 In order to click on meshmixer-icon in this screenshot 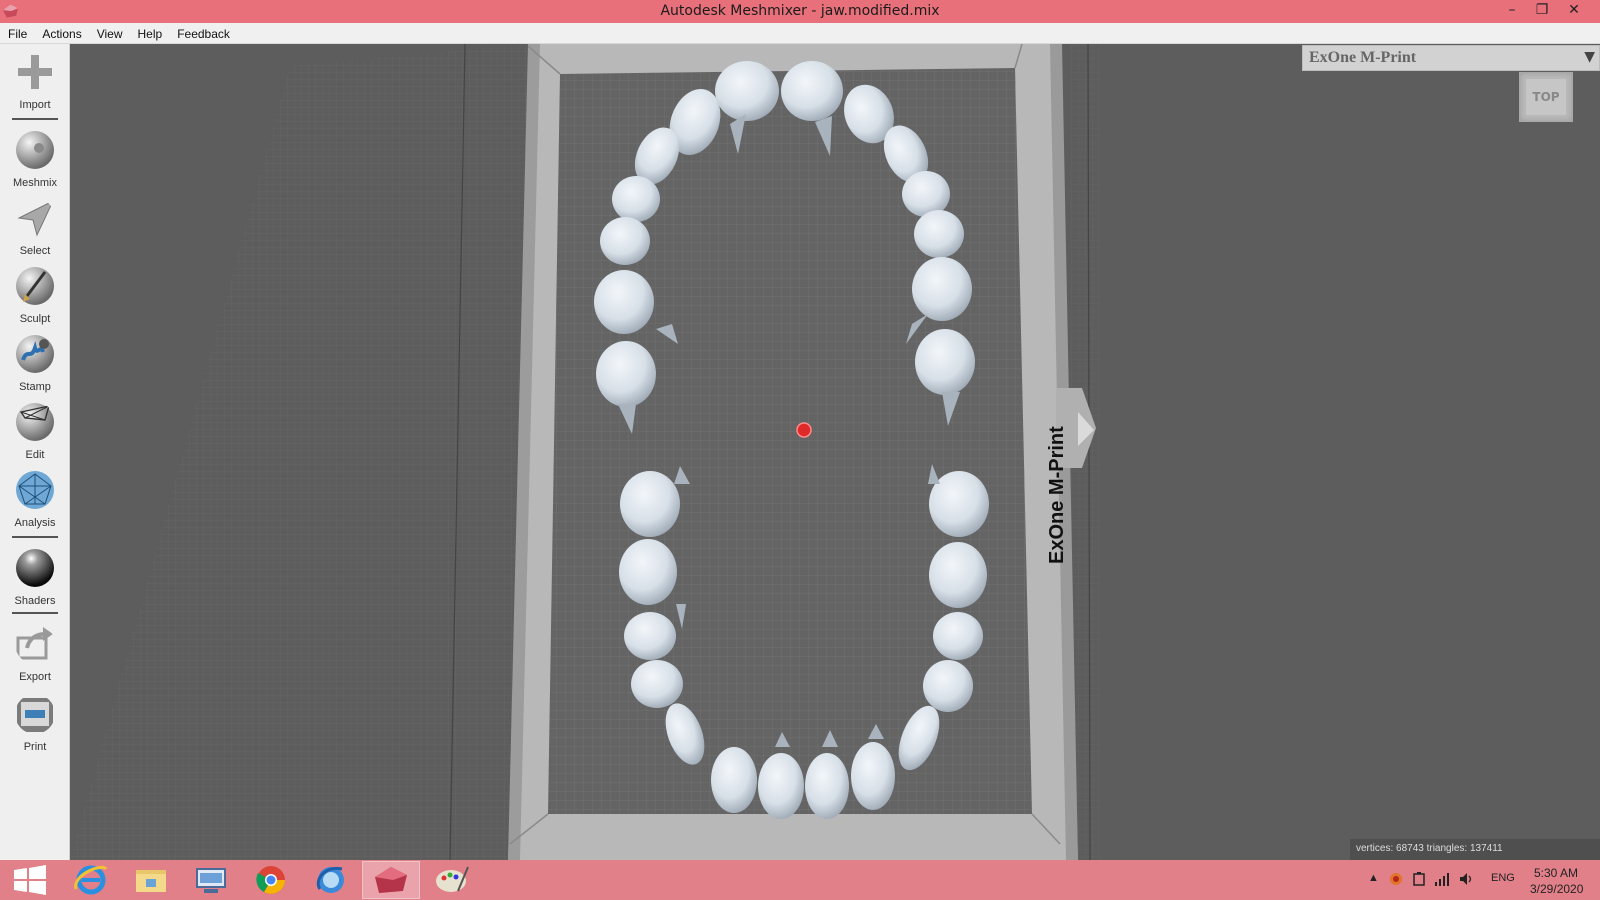, I will do `click(391, 880)`.